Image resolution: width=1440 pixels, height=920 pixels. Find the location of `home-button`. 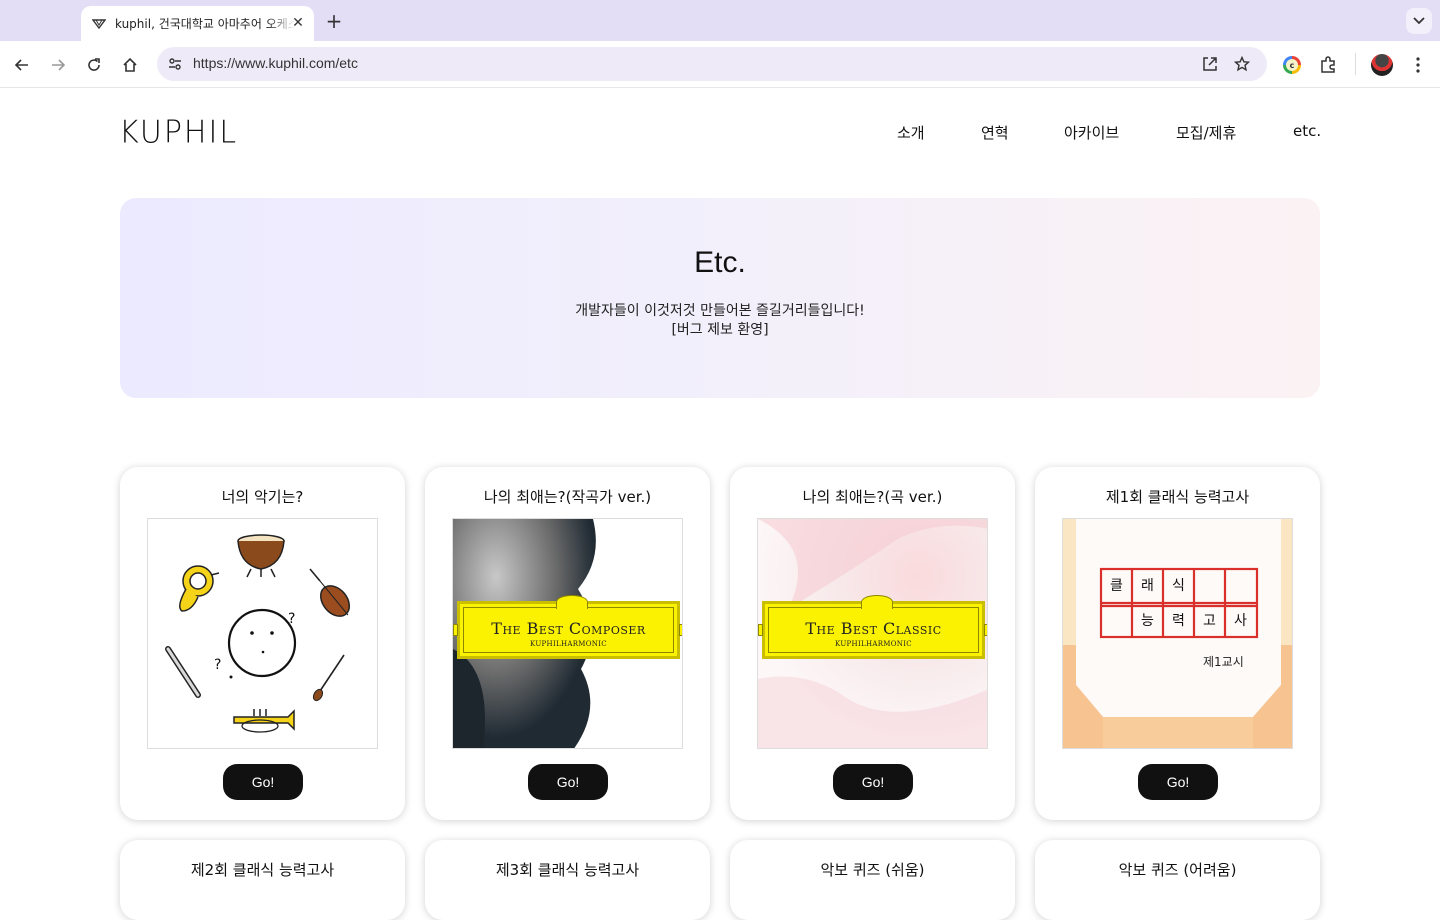

home-button is located at coordinates (130, 65).